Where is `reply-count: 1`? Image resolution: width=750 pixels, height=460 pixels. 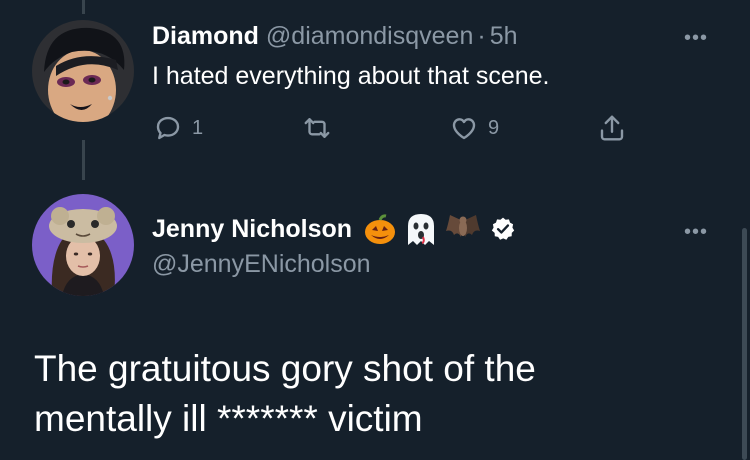
reply-count: 1 is located at coordinates (198, 127).